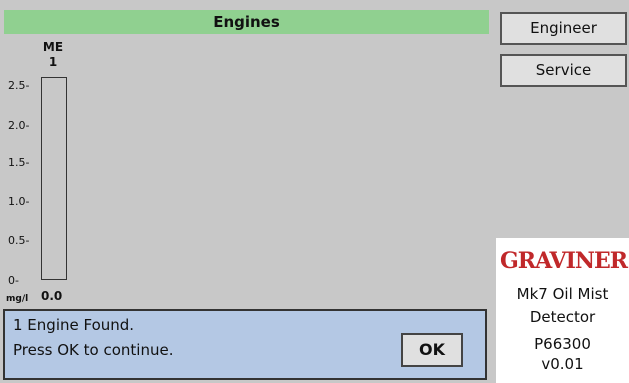 This screenshot has height=383, width=629. Describe the element at coordinates (53, 62) in the screenshot. I see `engine-name-line2: 1` at that location.